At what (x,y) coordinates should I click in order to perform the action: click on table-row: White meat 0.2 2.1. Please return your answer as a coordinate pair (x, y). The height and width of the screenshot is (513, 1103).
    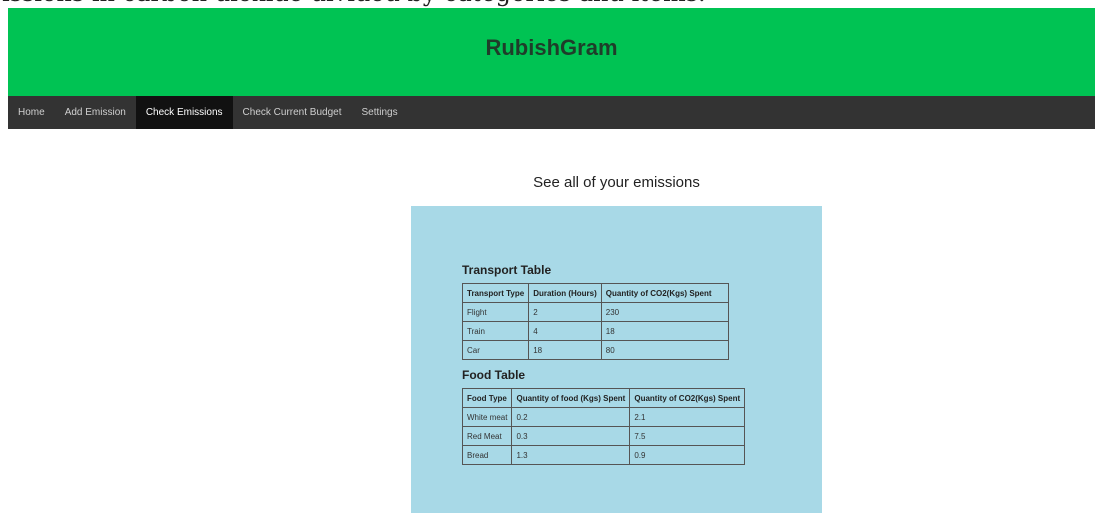
    Looking at the image, I should click on (603, 417).